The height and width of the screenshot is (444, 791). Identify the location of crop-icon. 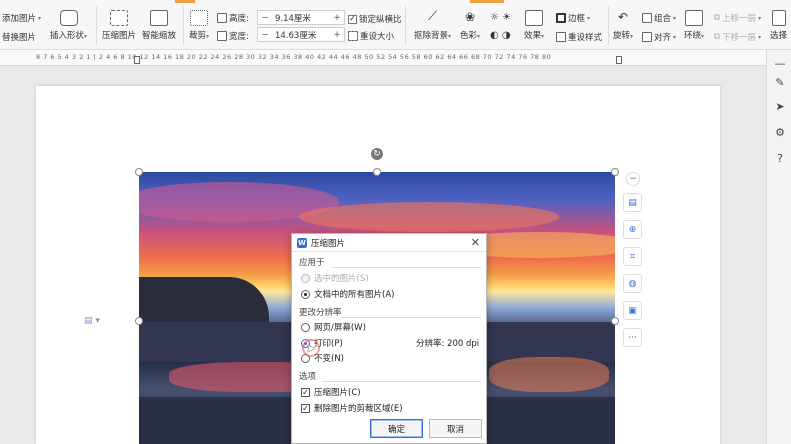
(199, 18).